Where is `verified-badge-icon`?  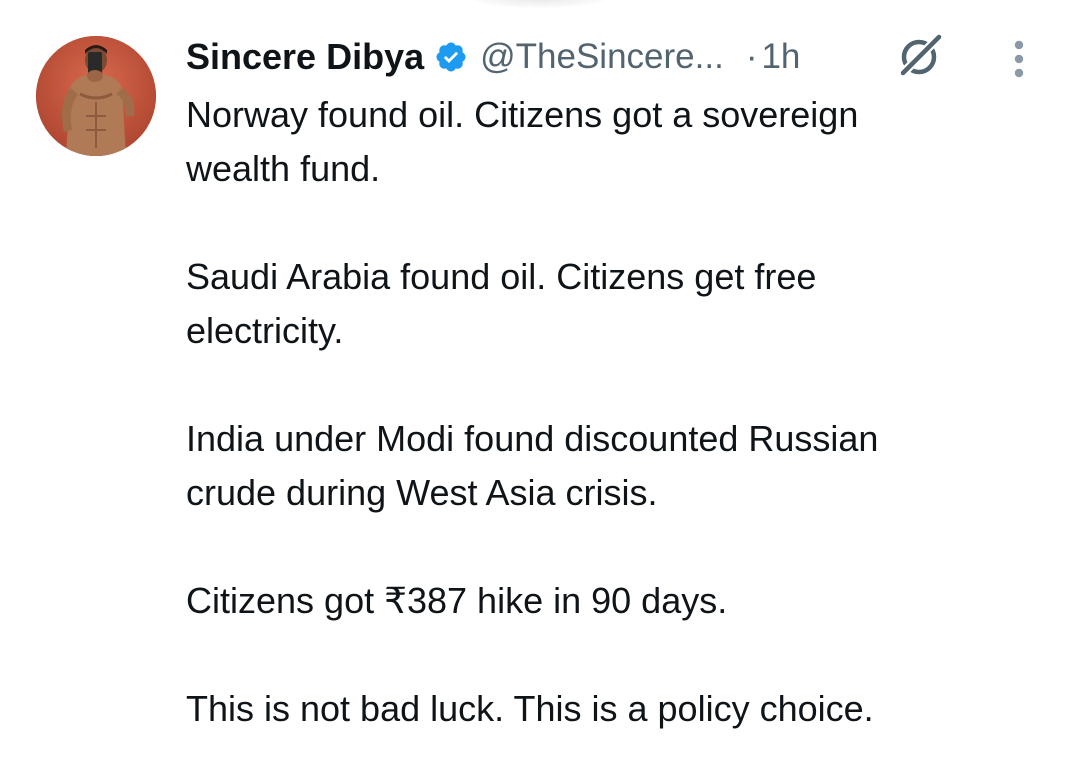
verified-badge-icon is located at coordinates (451, 57).